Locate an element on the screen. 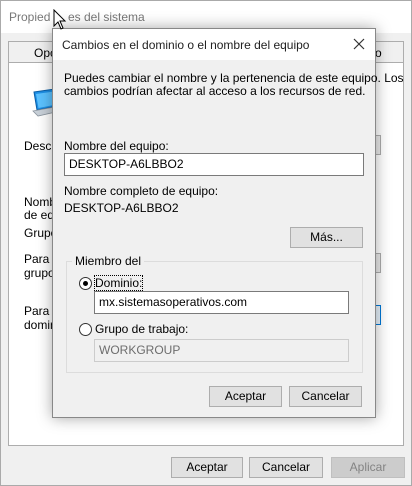  parent-title-right: es del sistema is located at coordinates (106, 17).